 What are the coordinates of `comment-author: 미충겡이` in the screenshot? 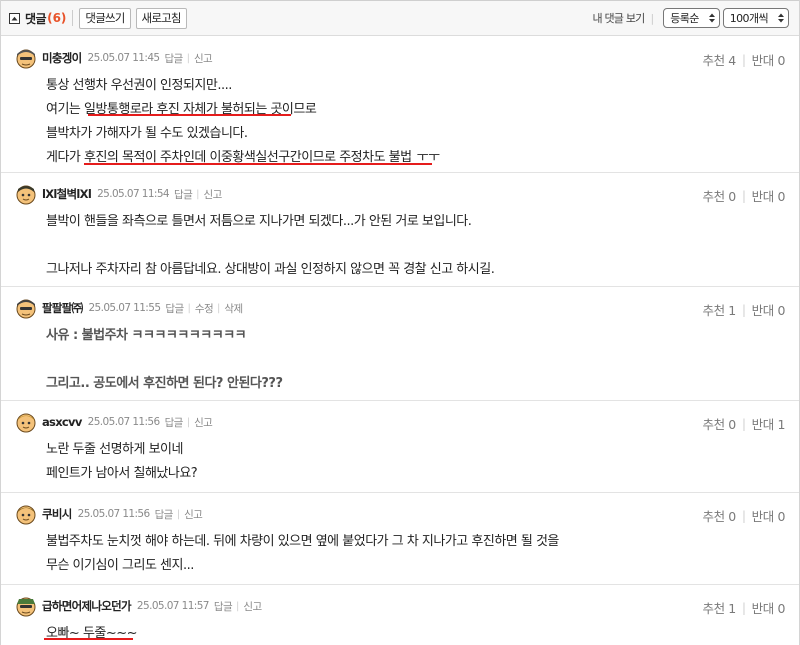 It's located at (62, 58).